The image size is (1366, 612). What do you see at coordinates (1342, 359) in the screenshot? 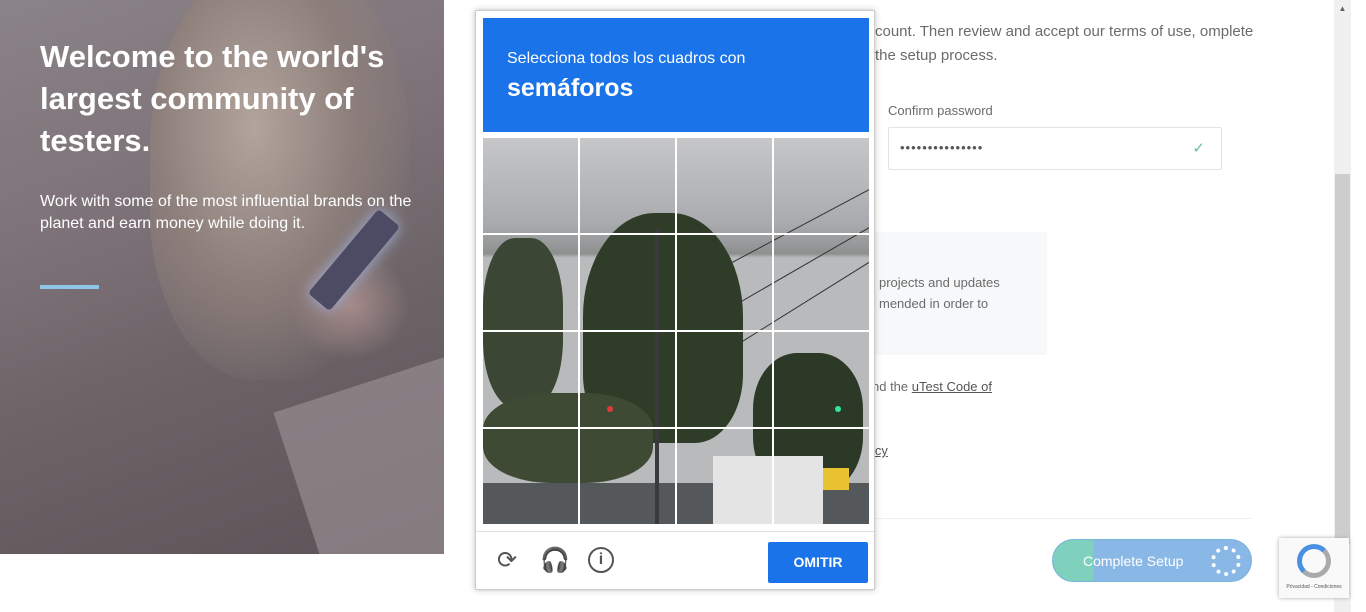
I see `scroll-thumb` at bounding box center [1342, 359].